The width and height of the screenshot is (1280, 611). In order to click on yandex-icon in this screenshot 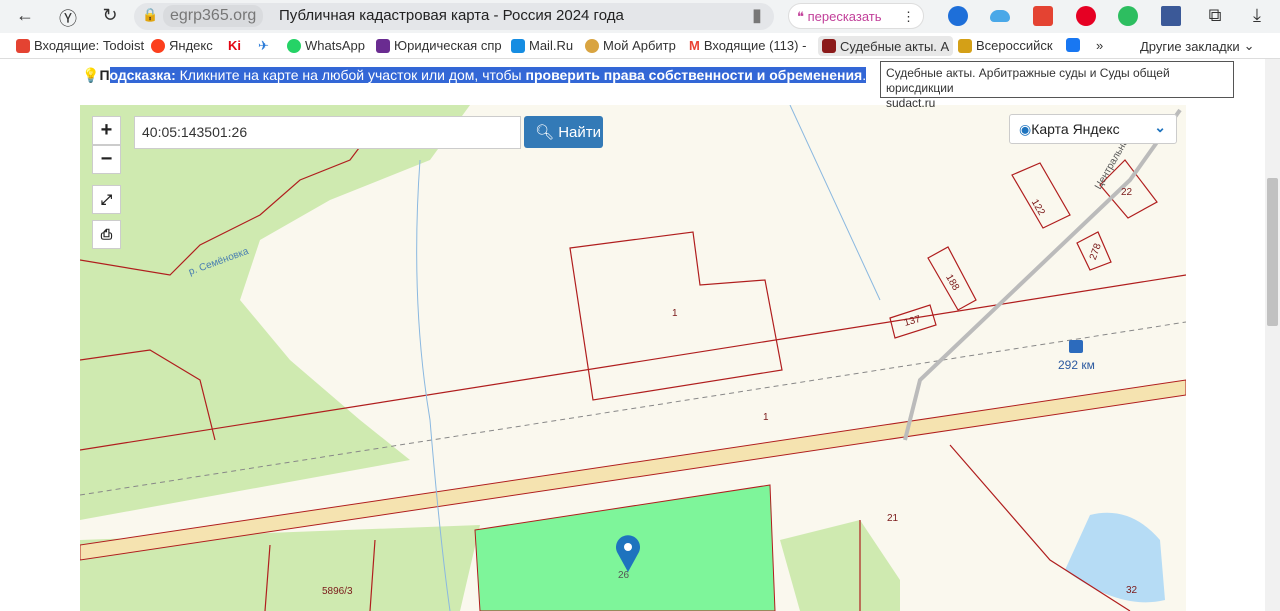, I will do `click(158, 45)`.